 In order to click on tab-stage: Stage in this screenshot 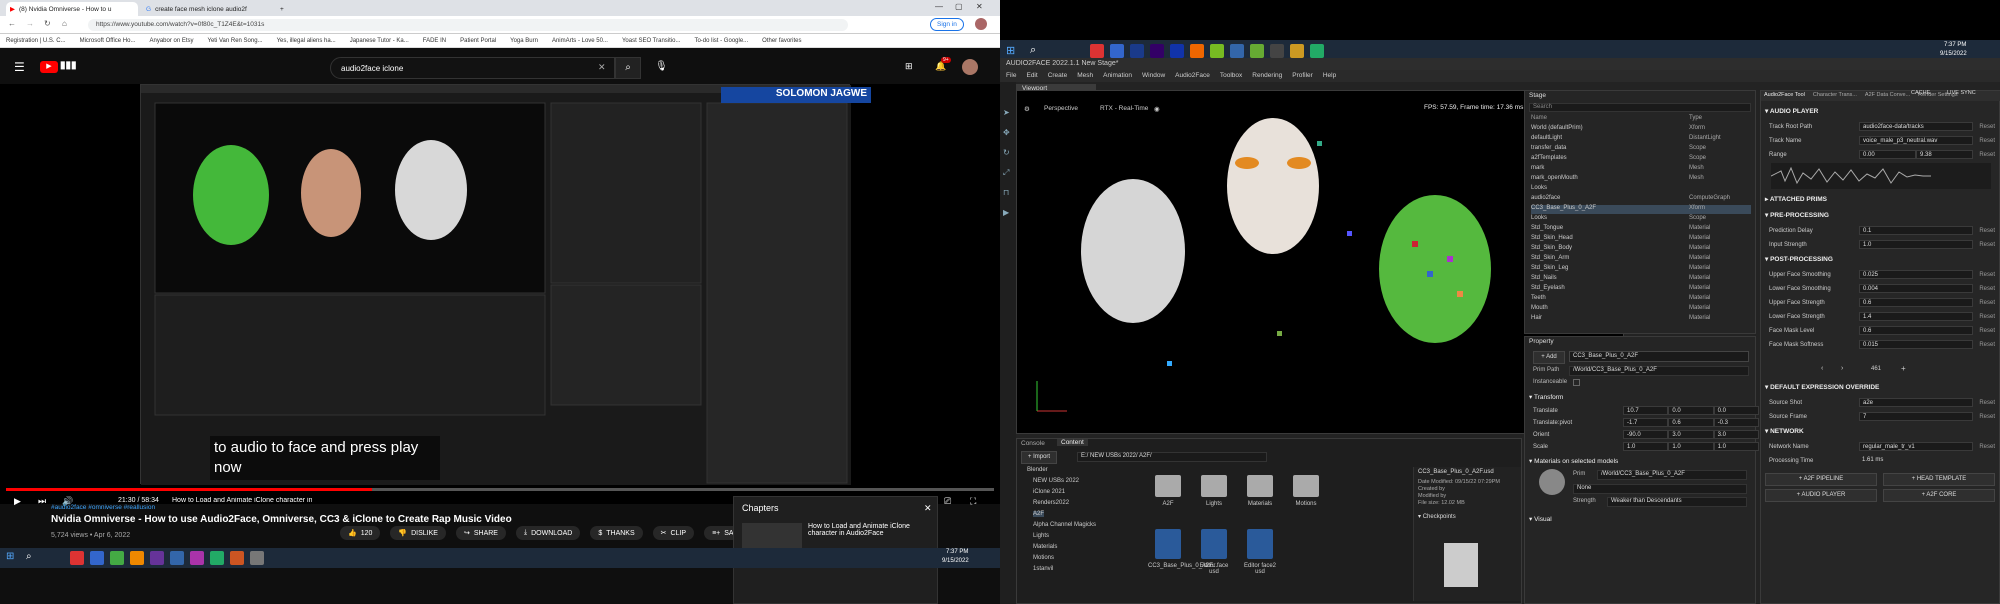, I will do `click(1537, 95)`.